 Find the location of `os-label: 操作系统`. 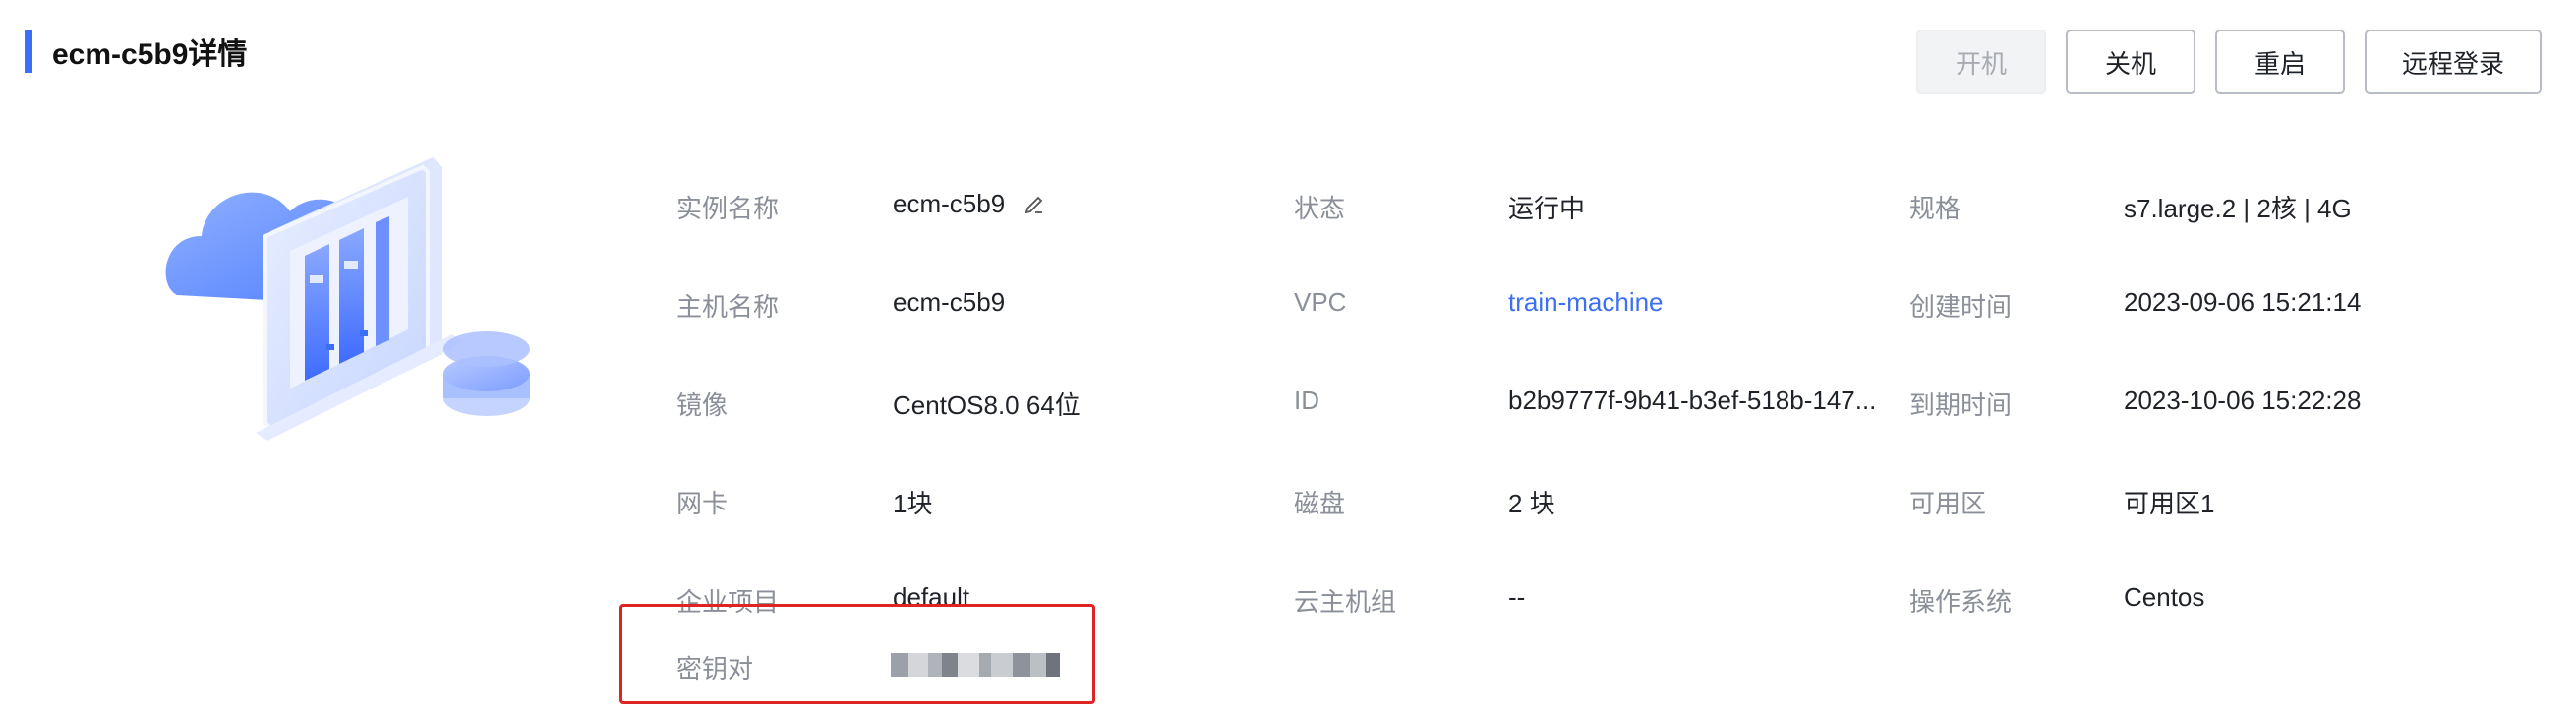

os-label: 操作系统 is located at coordinates (1961, 602).